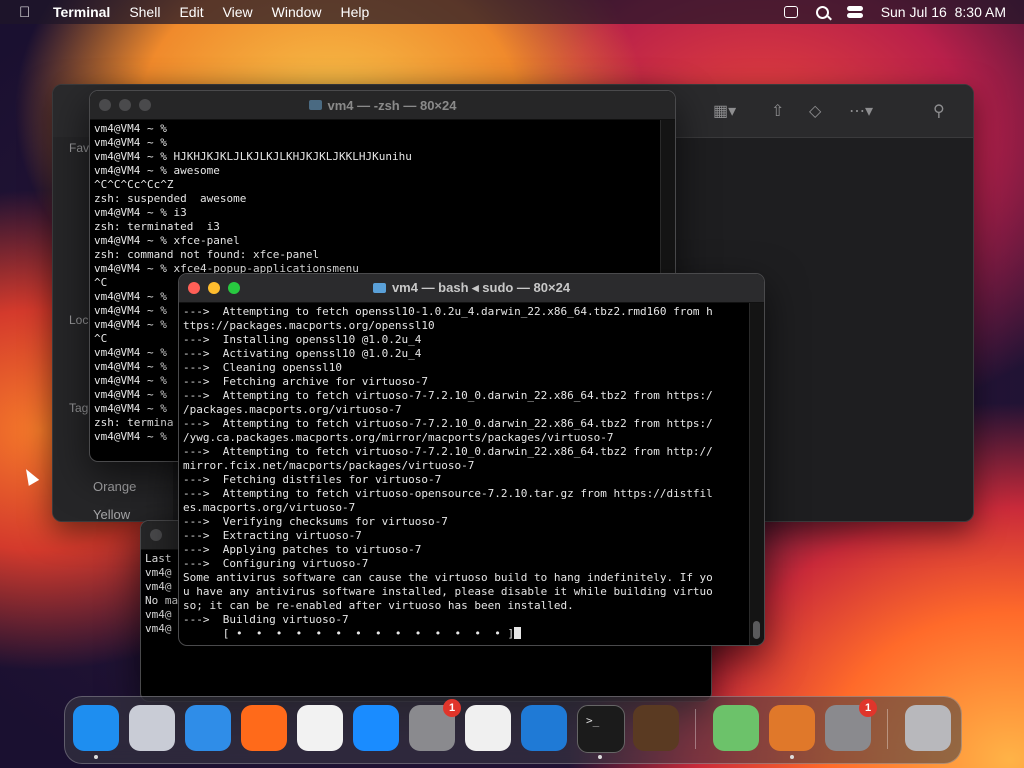  What do you see at coordinates (96, 728) in the screenshot?
I see `dock-finder-icon` at bounding box center [96, 728].